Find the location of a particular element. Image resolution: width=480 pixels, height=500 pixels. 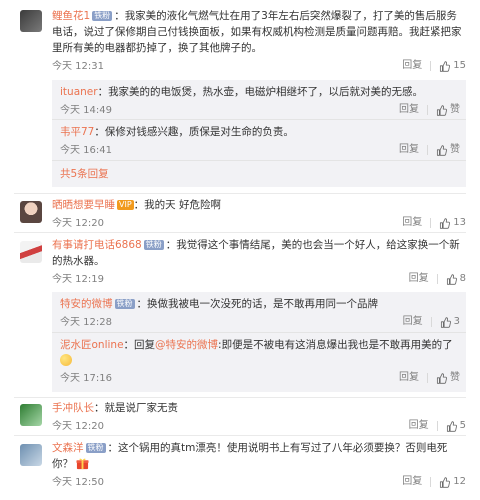

comment-meta: 今天 12:20 回复 5 is located at coordinates (259, 426).